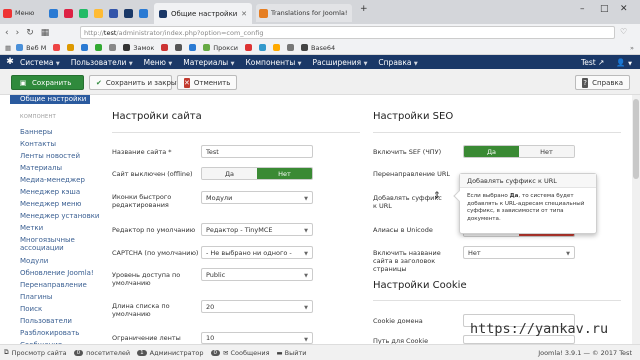  I want to click on preview-site-link: ⧉ Просмотр сайта, so click(35, 352).